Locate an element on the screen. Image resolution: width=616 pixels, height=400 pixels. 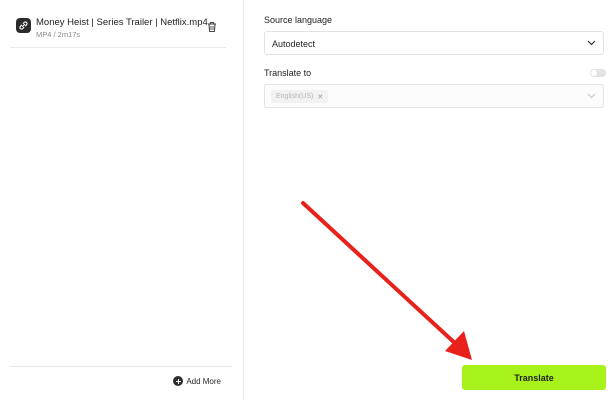
add-more-button: Add More is located at coordinates (197, 381).